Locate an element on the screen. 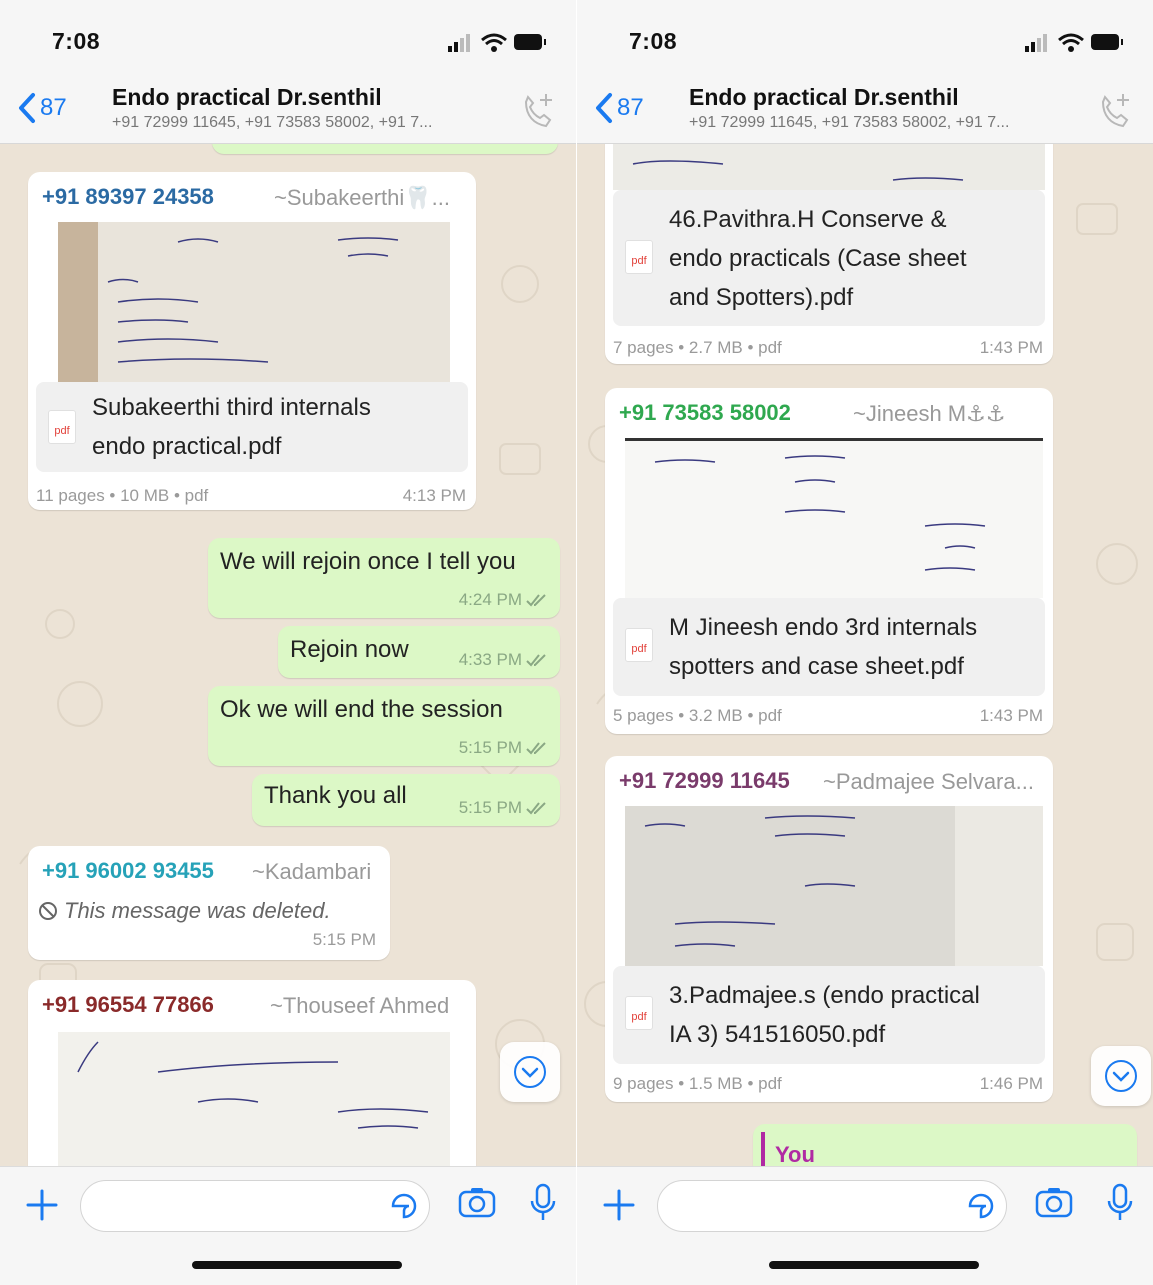  message-time: 1:43 PM is located at coordinates (1011, 715).